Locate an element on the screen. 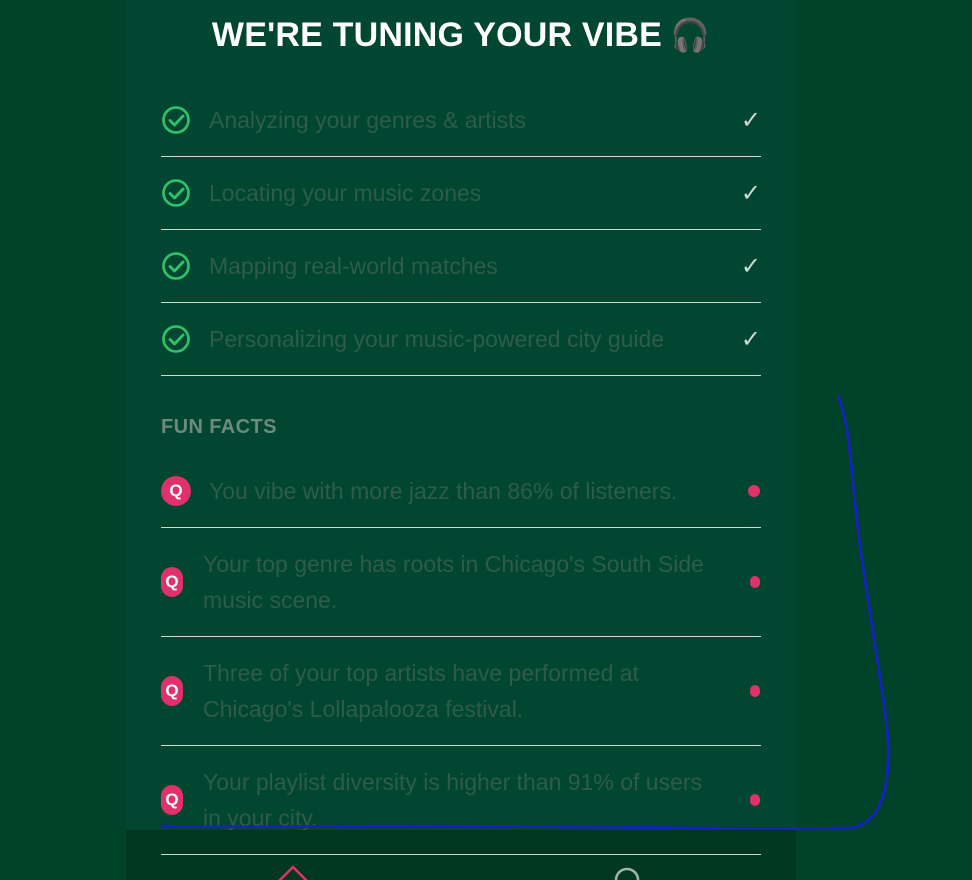  page-title-text: WE'RE TUNING YOUR VIBE is located at coordinates (437, 35).